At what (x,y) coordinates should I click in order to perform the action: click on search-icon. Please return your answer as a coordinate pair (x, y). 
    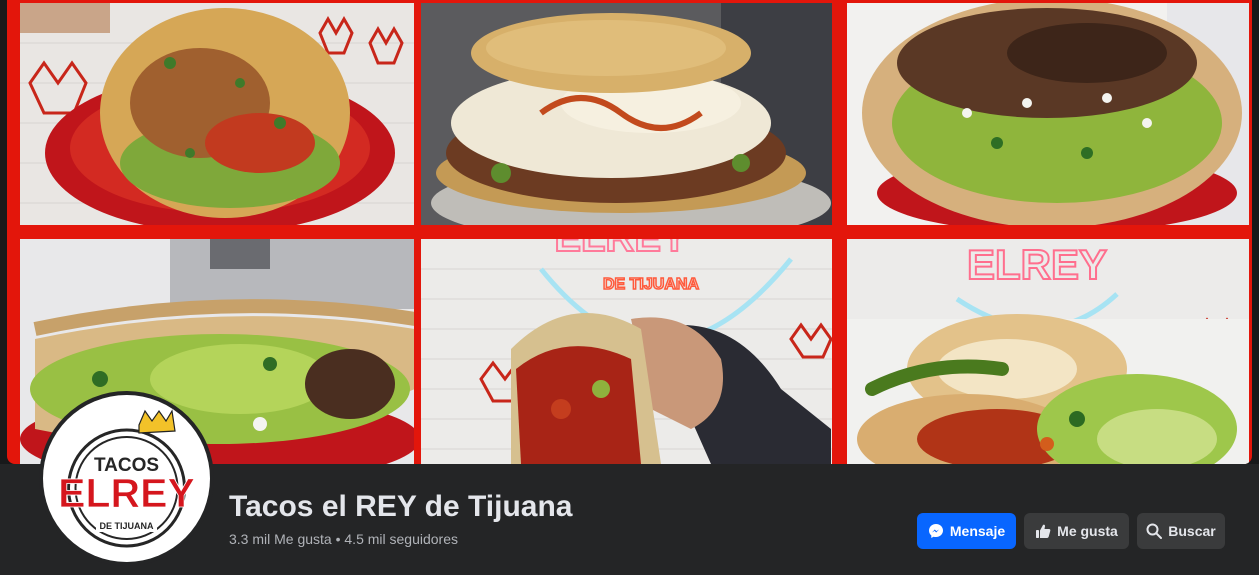
    Looking at the image, I should click on (1154, 531).